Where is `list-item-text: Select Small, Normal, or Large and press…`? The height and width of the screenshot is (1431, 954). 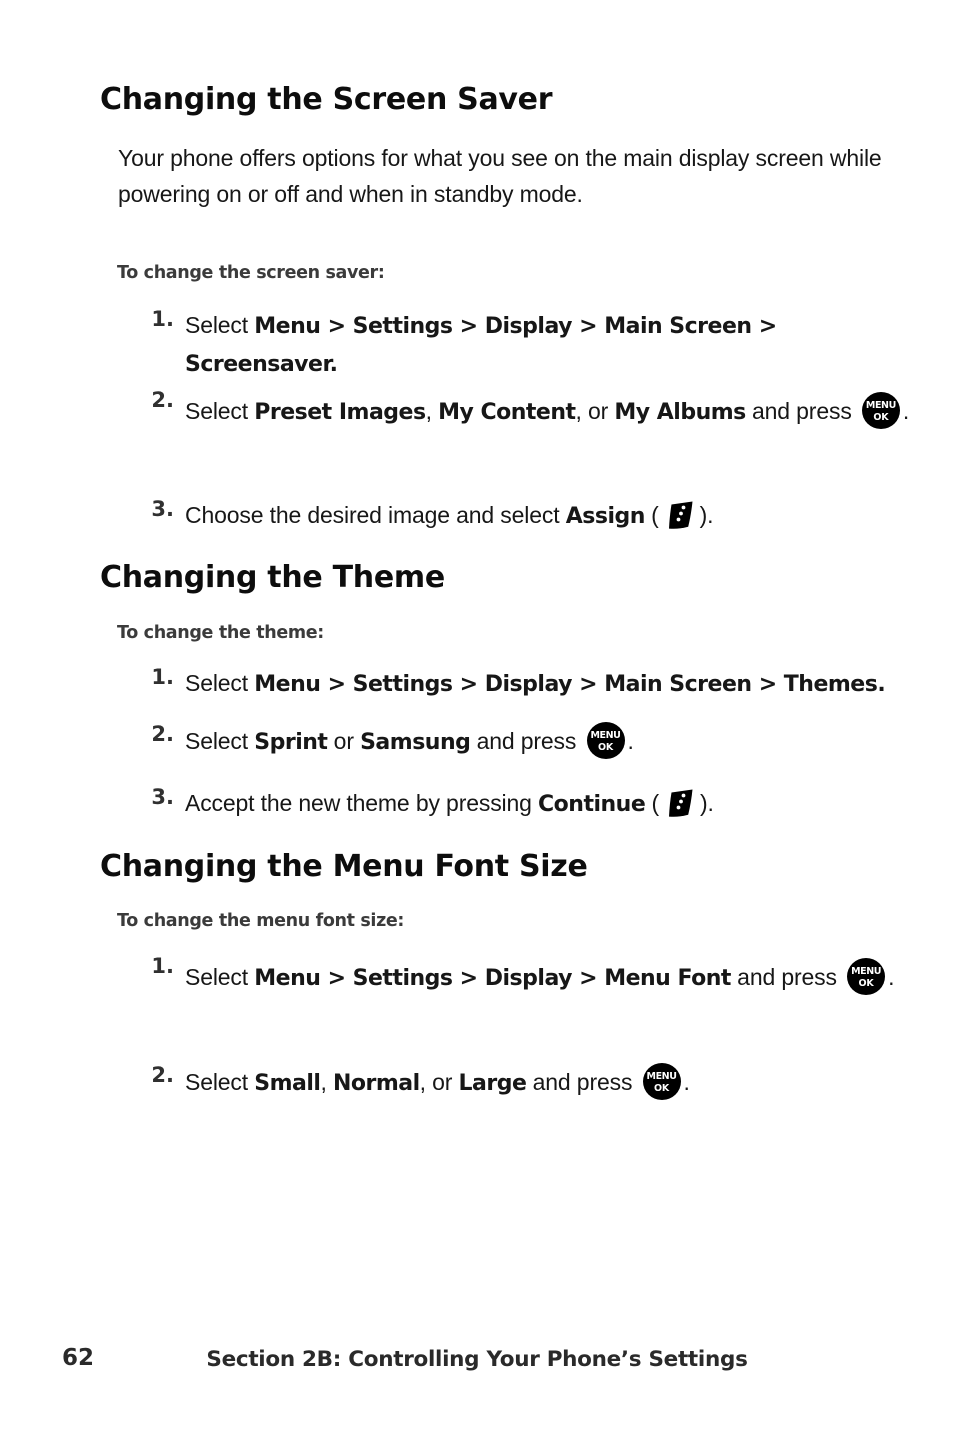
list-item-text: Select Small, Normal, or Large and press… is located at coordinates (551, 1082).